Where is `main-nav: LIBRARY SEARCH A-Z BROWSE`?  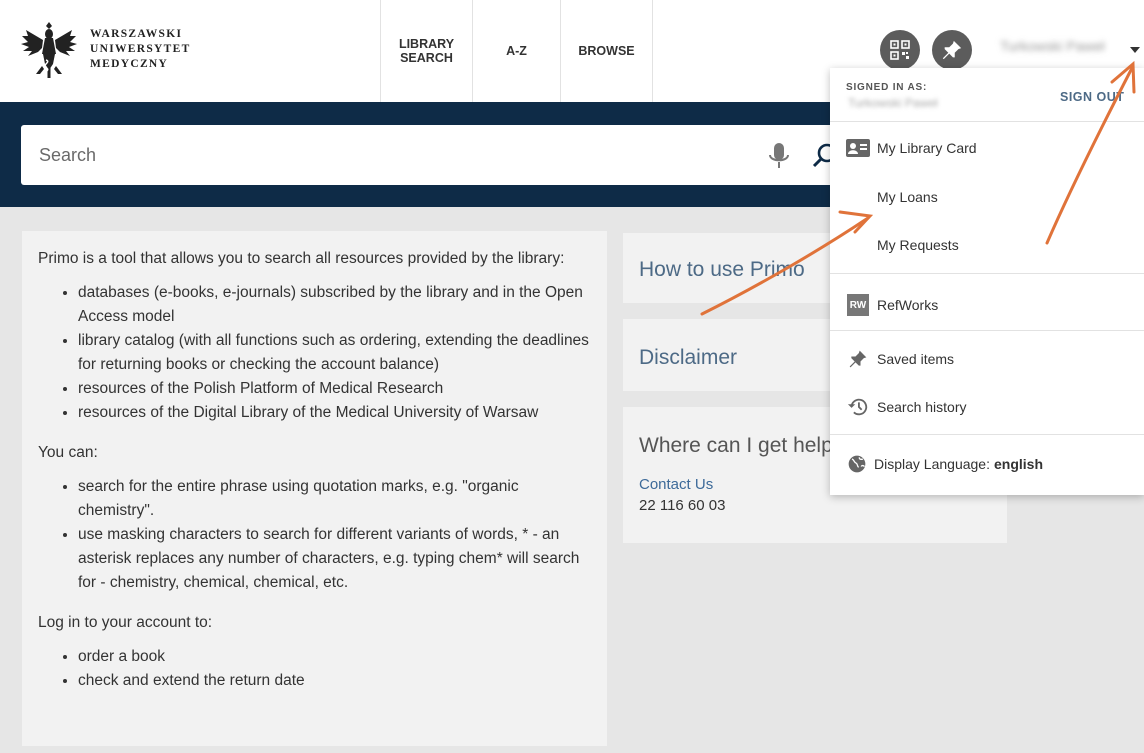
main-nav: LIBRARY SEARCH A-Z BROWSE is located at coordinates (516, 51).